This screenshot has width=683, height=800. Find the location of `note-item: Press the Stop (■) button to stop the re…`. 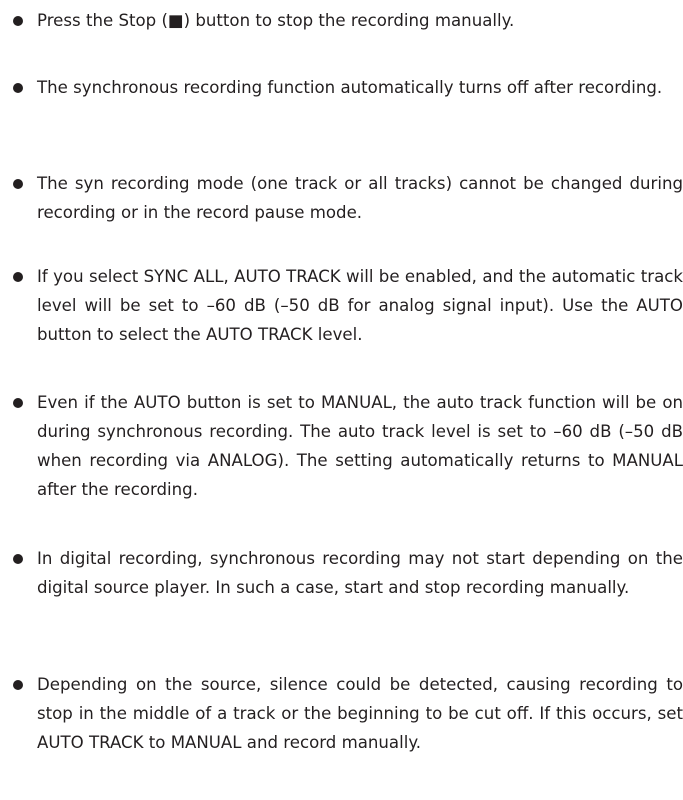

note-item: Press the Stop (■) button to stop the re… is located at coordinates (348, 20).